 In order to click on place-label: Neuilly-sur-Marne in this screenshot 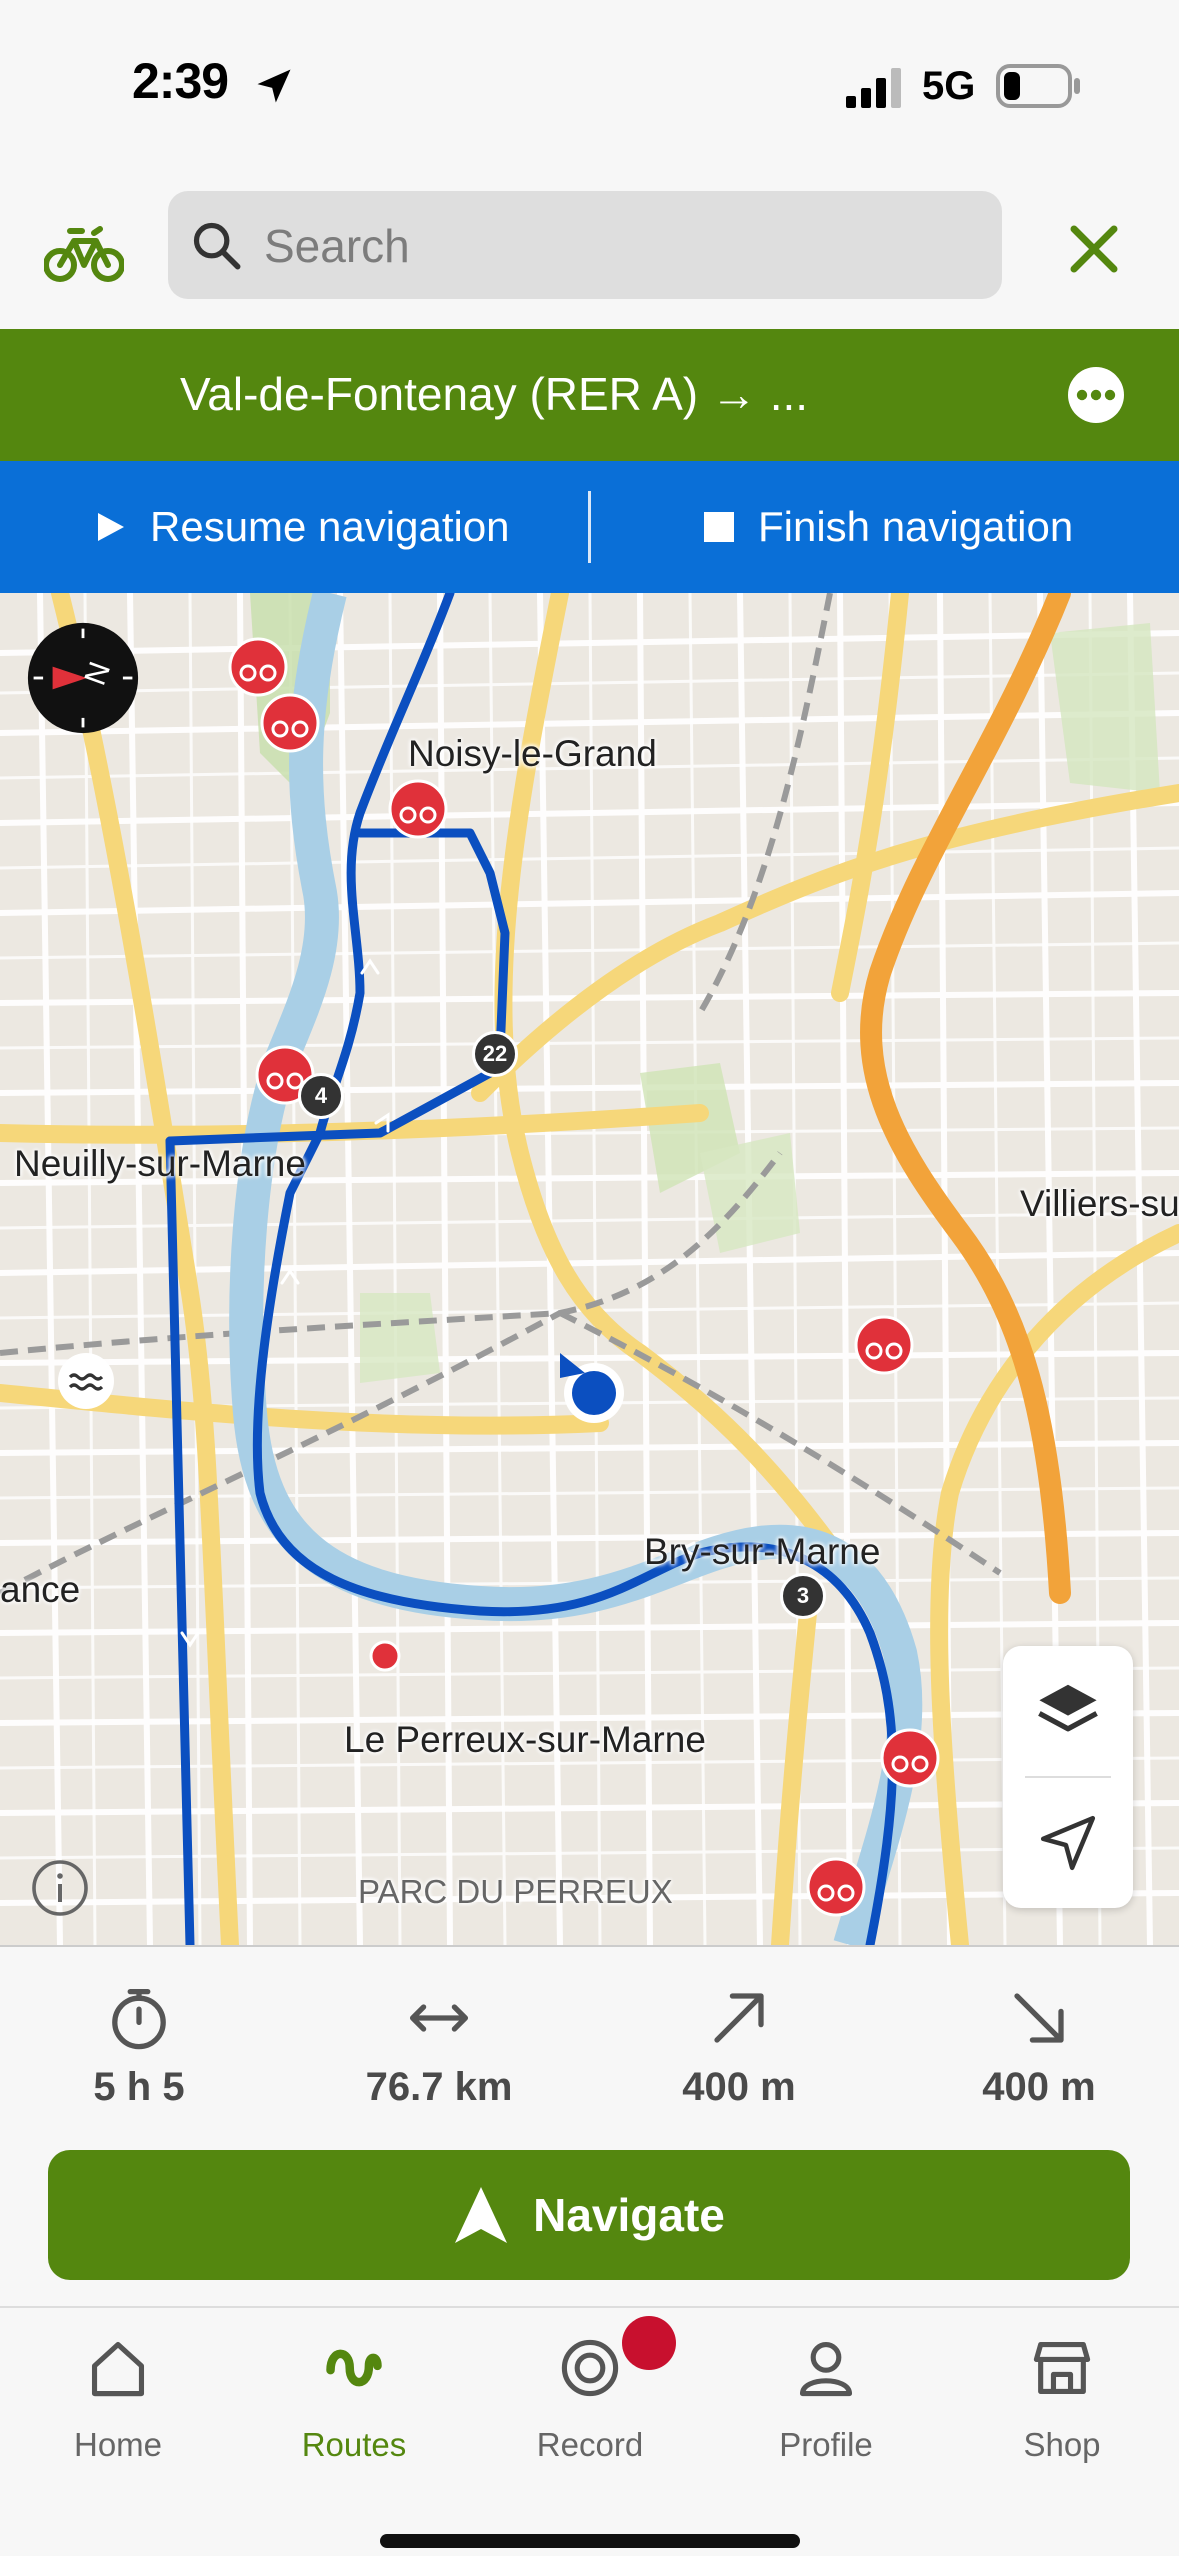, I will do `click(160, 1163)`.